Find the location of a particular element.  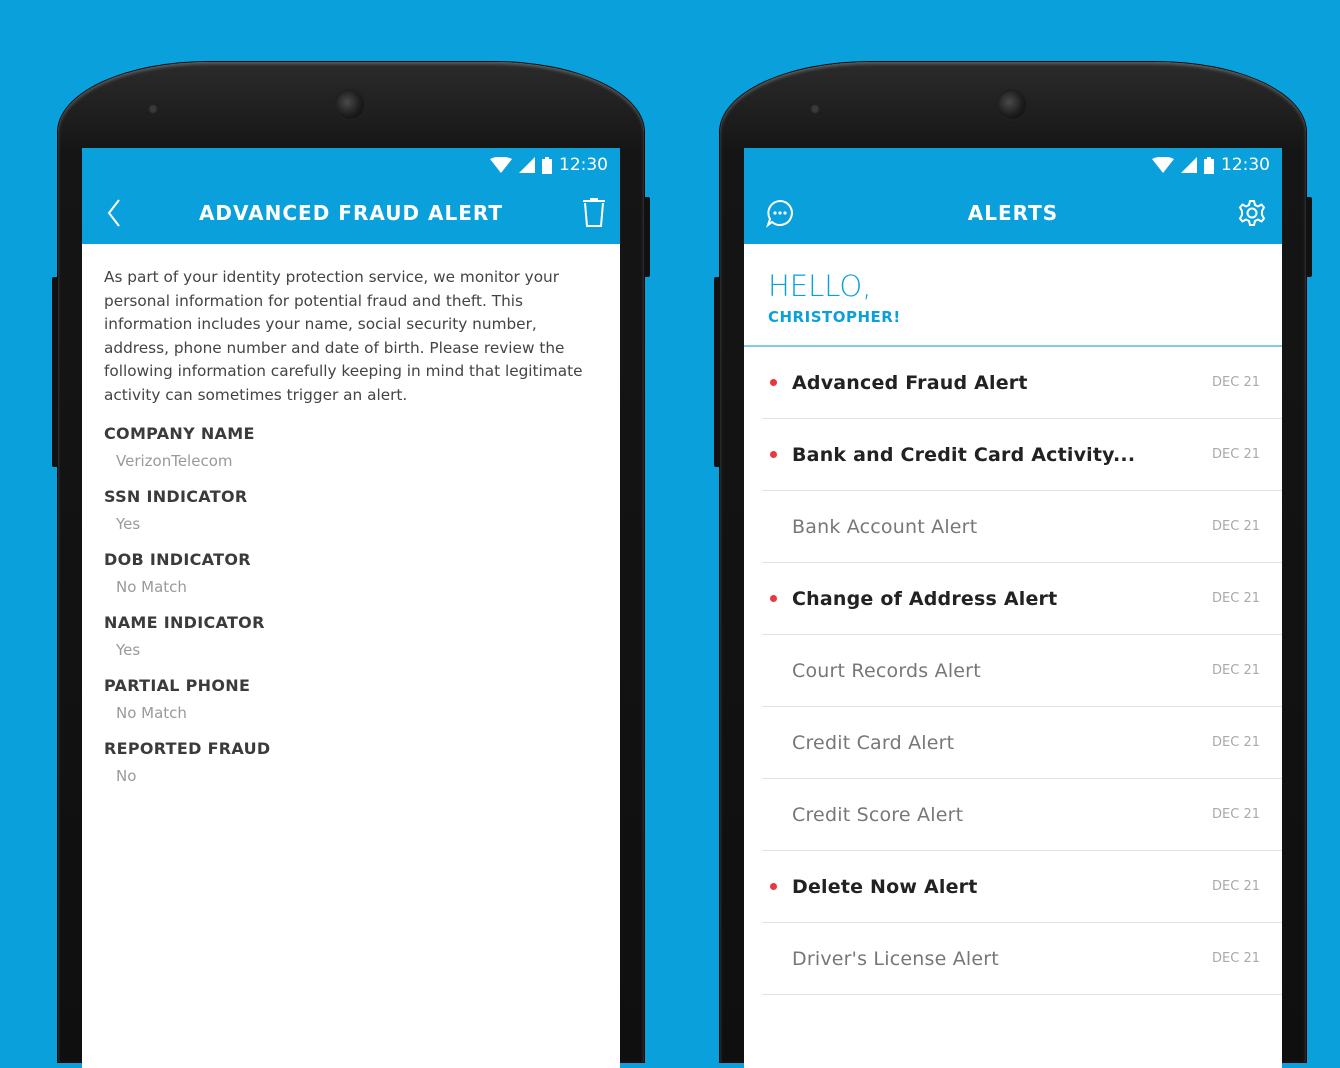

list-item: Credit Score Alert DEC 21 is located at coordinates (1022, 815).